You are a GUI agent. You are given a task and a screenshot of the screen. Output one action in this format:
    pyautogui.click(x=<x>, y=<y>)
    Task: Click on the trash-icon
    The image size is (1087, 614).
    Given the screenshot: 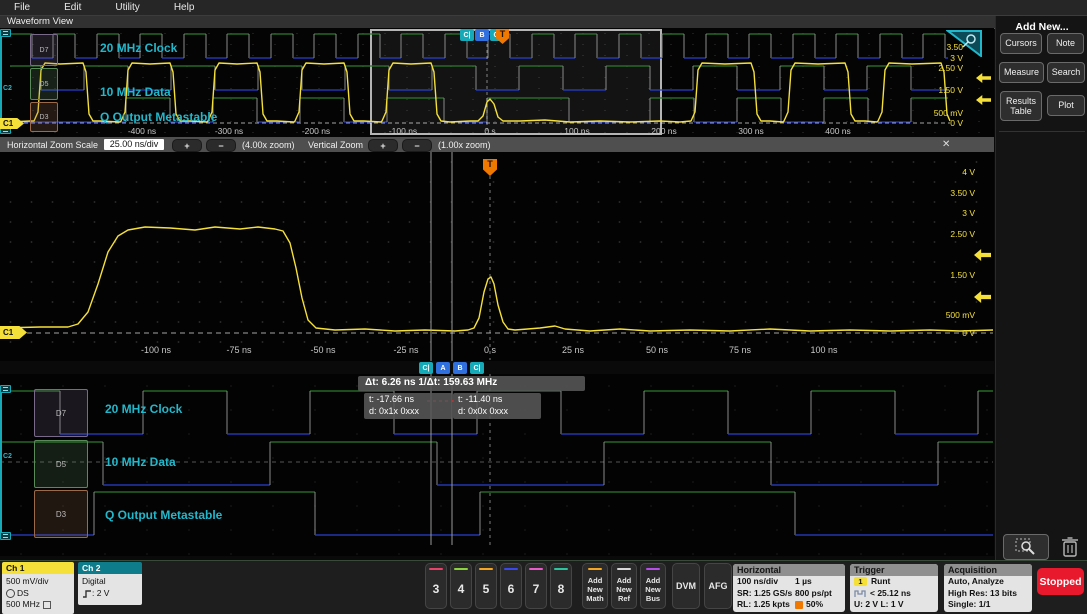 What is the action you would take?
    pyautogui.click(x=1070, y=547)
    